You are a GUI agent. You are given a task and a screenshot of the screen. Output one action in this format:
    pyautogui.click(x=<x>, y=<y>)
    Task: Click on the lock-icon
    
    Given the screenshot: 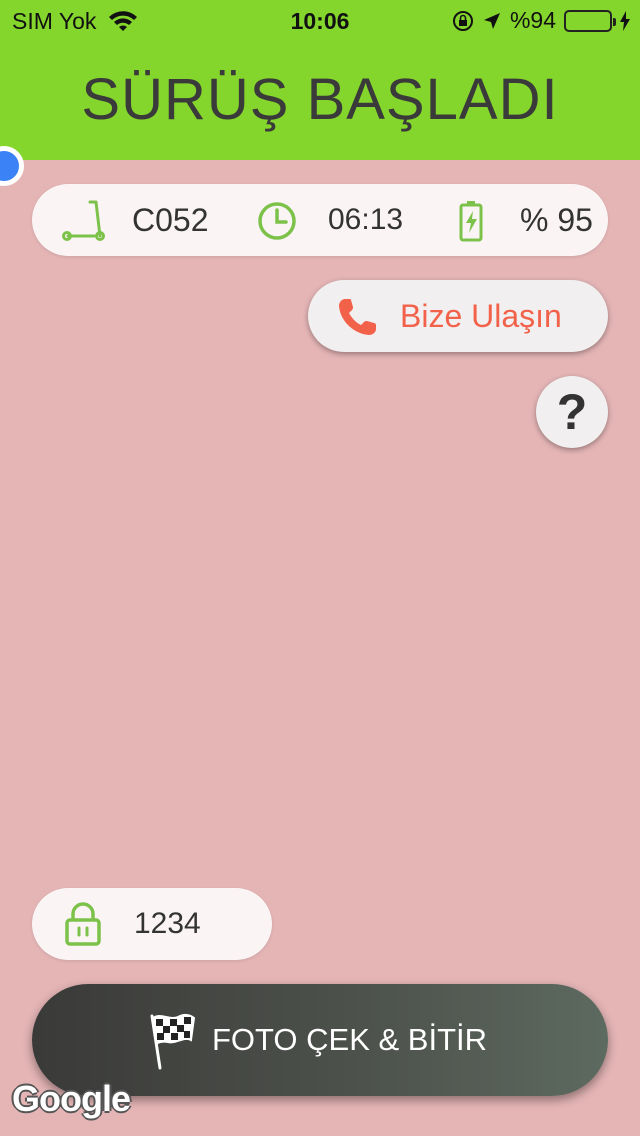 What is the action you would take?
    pyautogui.click(x=83, y=924)
    